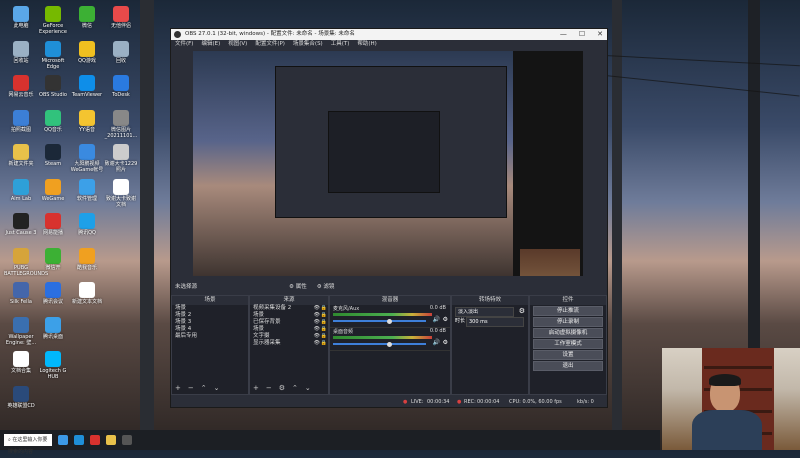 The height and width of the screenshot is (458, 800). What do you see at coordinates (121, 192) in the screenshot?
I see `desktop-icon: 致谢大卡致谢文档` at bounding box center [121, 192].